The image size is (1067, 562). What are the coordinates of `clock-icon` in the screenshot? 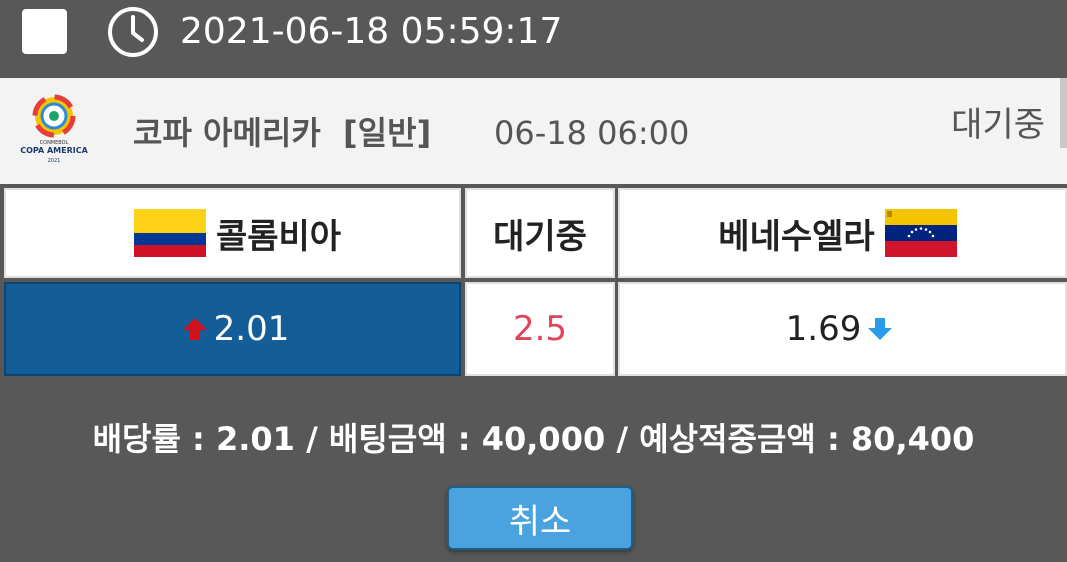 It's located at (133, 32).